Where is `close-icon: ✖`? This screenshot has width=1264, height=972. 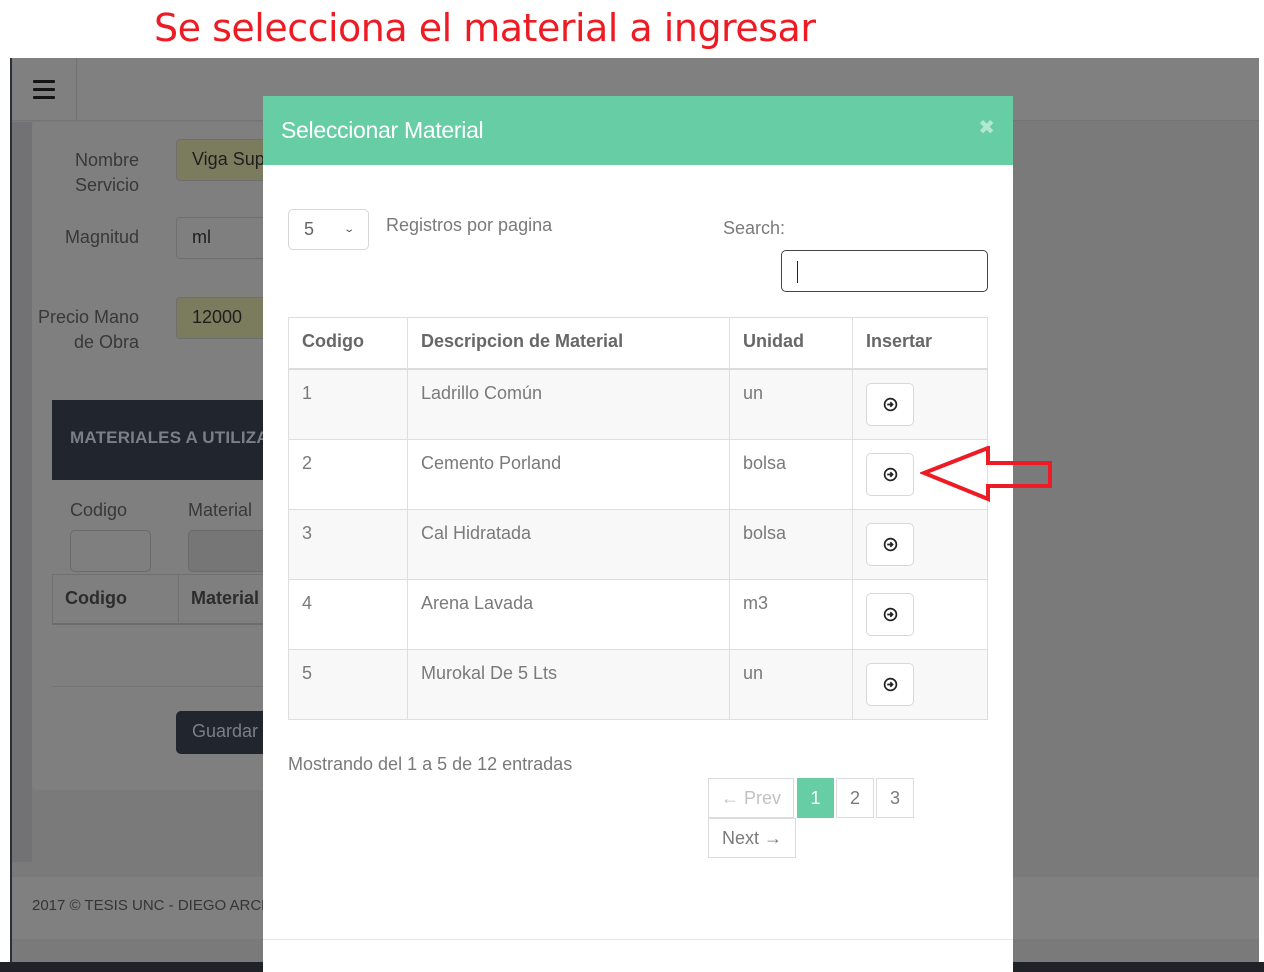 close-icon: ✖ is located at coordinates (986, 127).